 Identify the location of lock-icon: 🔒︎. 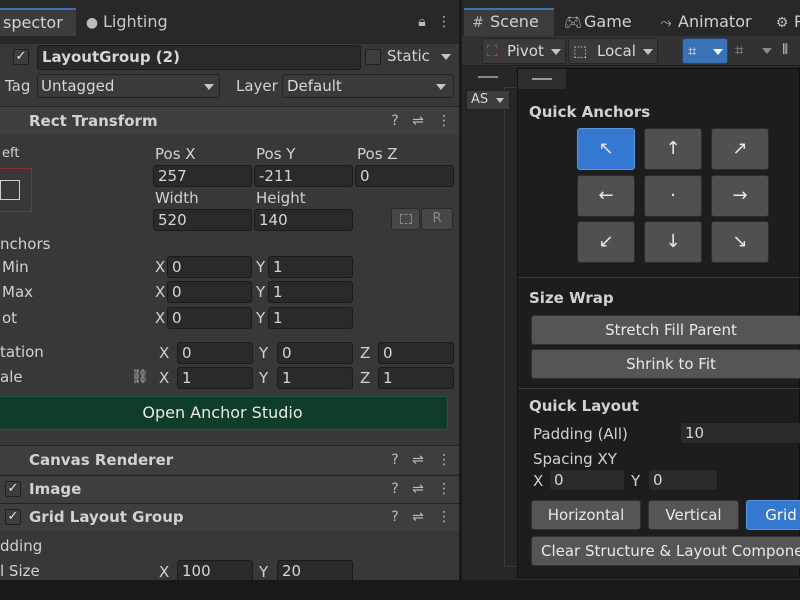
(422, 22).